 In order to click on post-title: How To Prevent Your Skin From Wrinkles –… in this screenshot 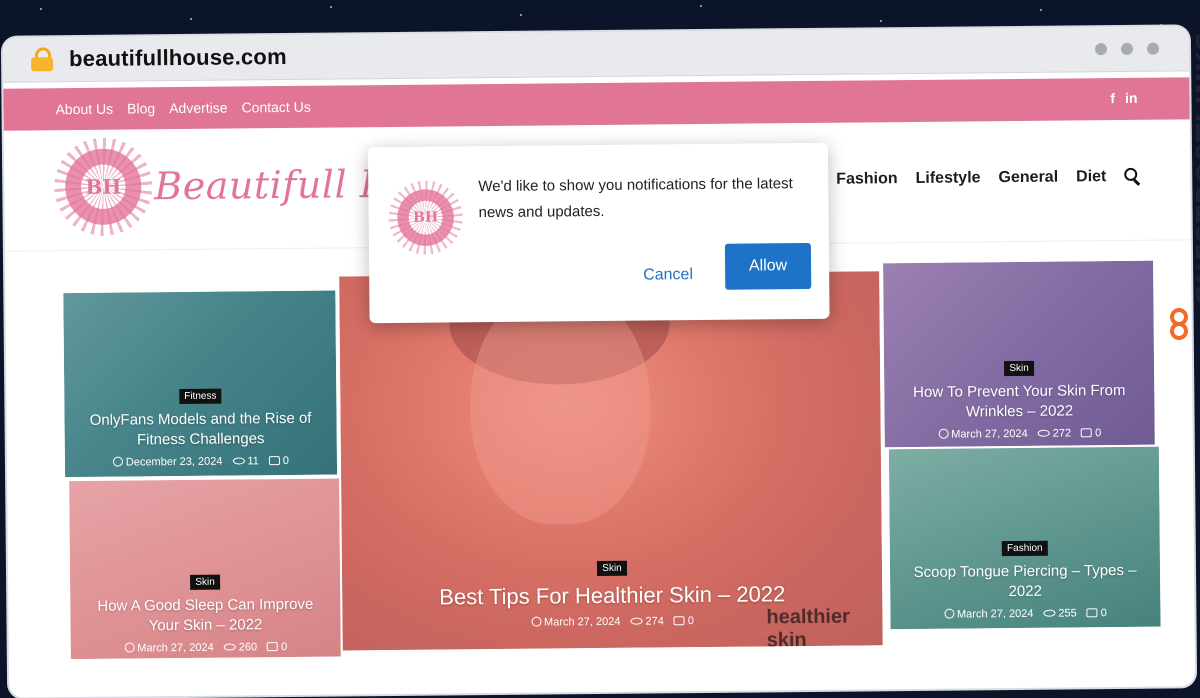, I will do `click(1019, 402)`.